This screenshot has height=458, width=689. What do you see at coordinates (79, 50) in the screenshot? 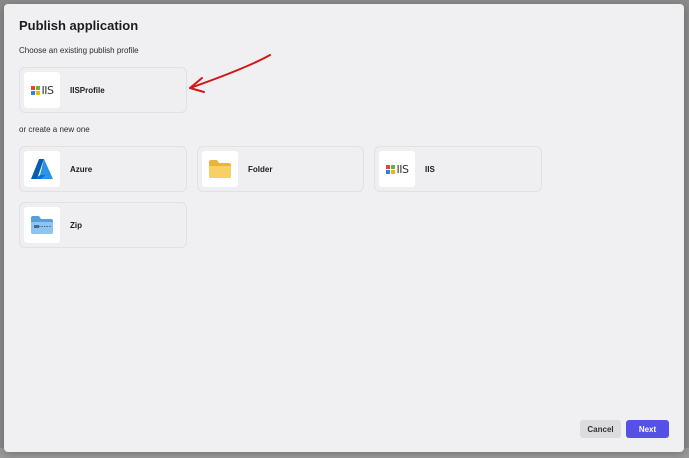
I see `existing-profile-label: Choose an existing publish profile` at bounding box center [79, 50].